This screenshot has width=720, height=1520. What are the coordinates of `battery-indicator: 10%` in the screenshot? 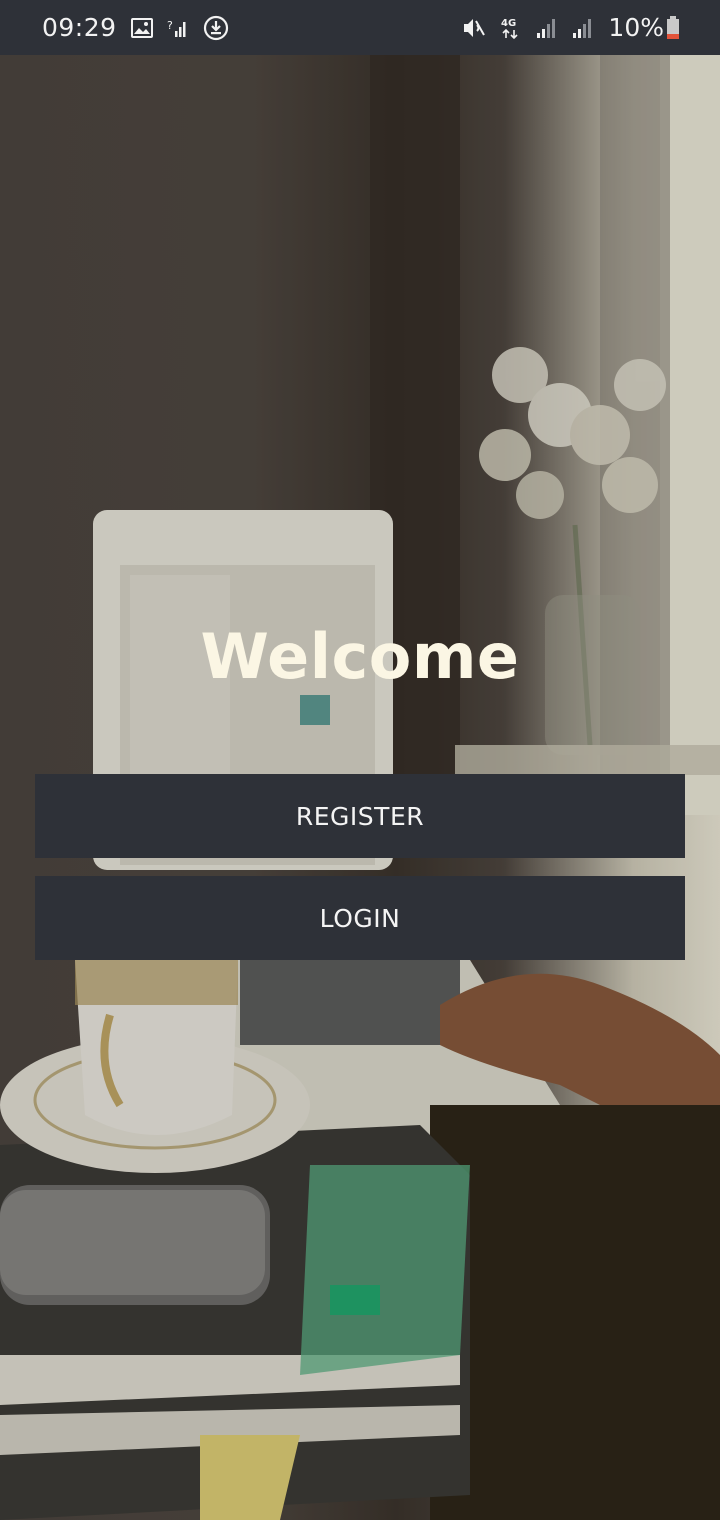 It's located at (644, 27).